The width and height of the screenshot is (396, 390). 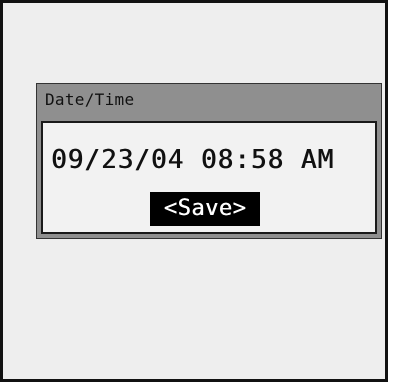 I want to click on date-time-field: 09/23/04 08:58 AM, so click(x=192, y=160).